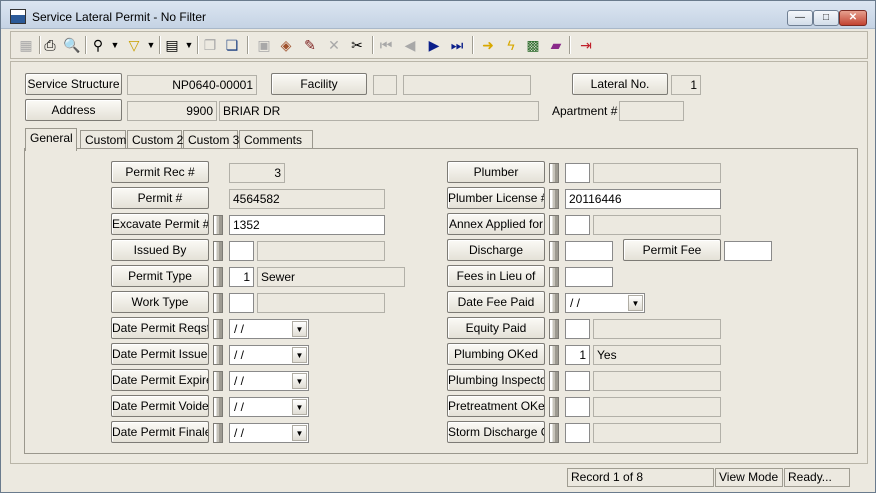  What do you see at coordinates (577, 407) in the screenshot?
I see `pretreatment-code-input` at bounding box center [577, 407].